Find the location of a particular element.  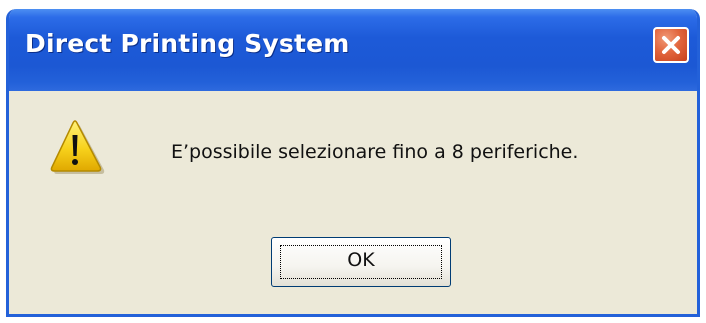

window-title: Direct Printing System is located at coordinates (187, 43).